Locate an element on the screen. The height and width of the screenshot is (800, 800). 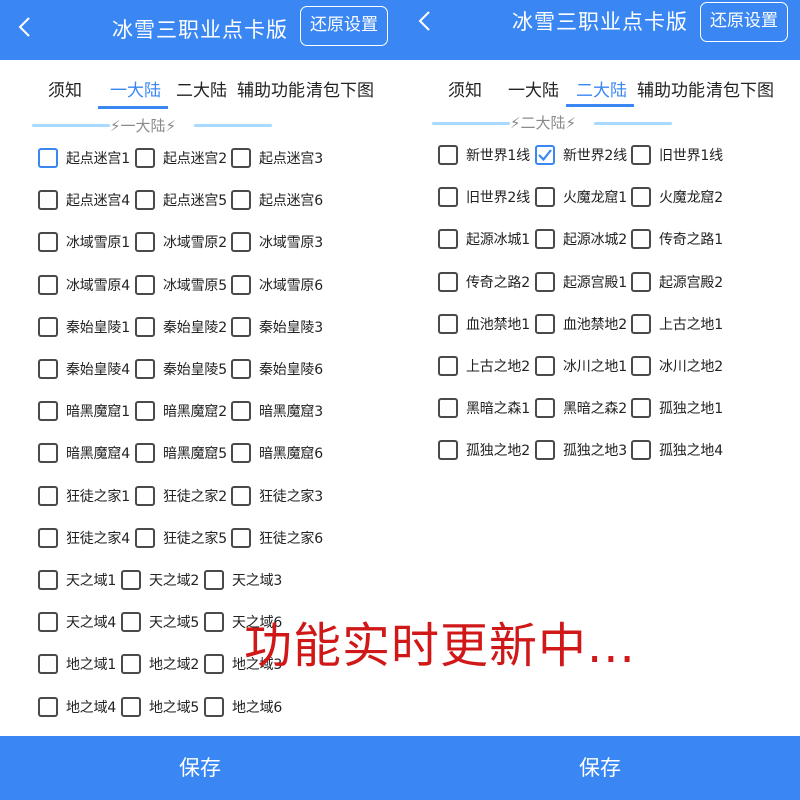
map-checkbox-item: 新世界2线 is located at coordinates (581, 155).